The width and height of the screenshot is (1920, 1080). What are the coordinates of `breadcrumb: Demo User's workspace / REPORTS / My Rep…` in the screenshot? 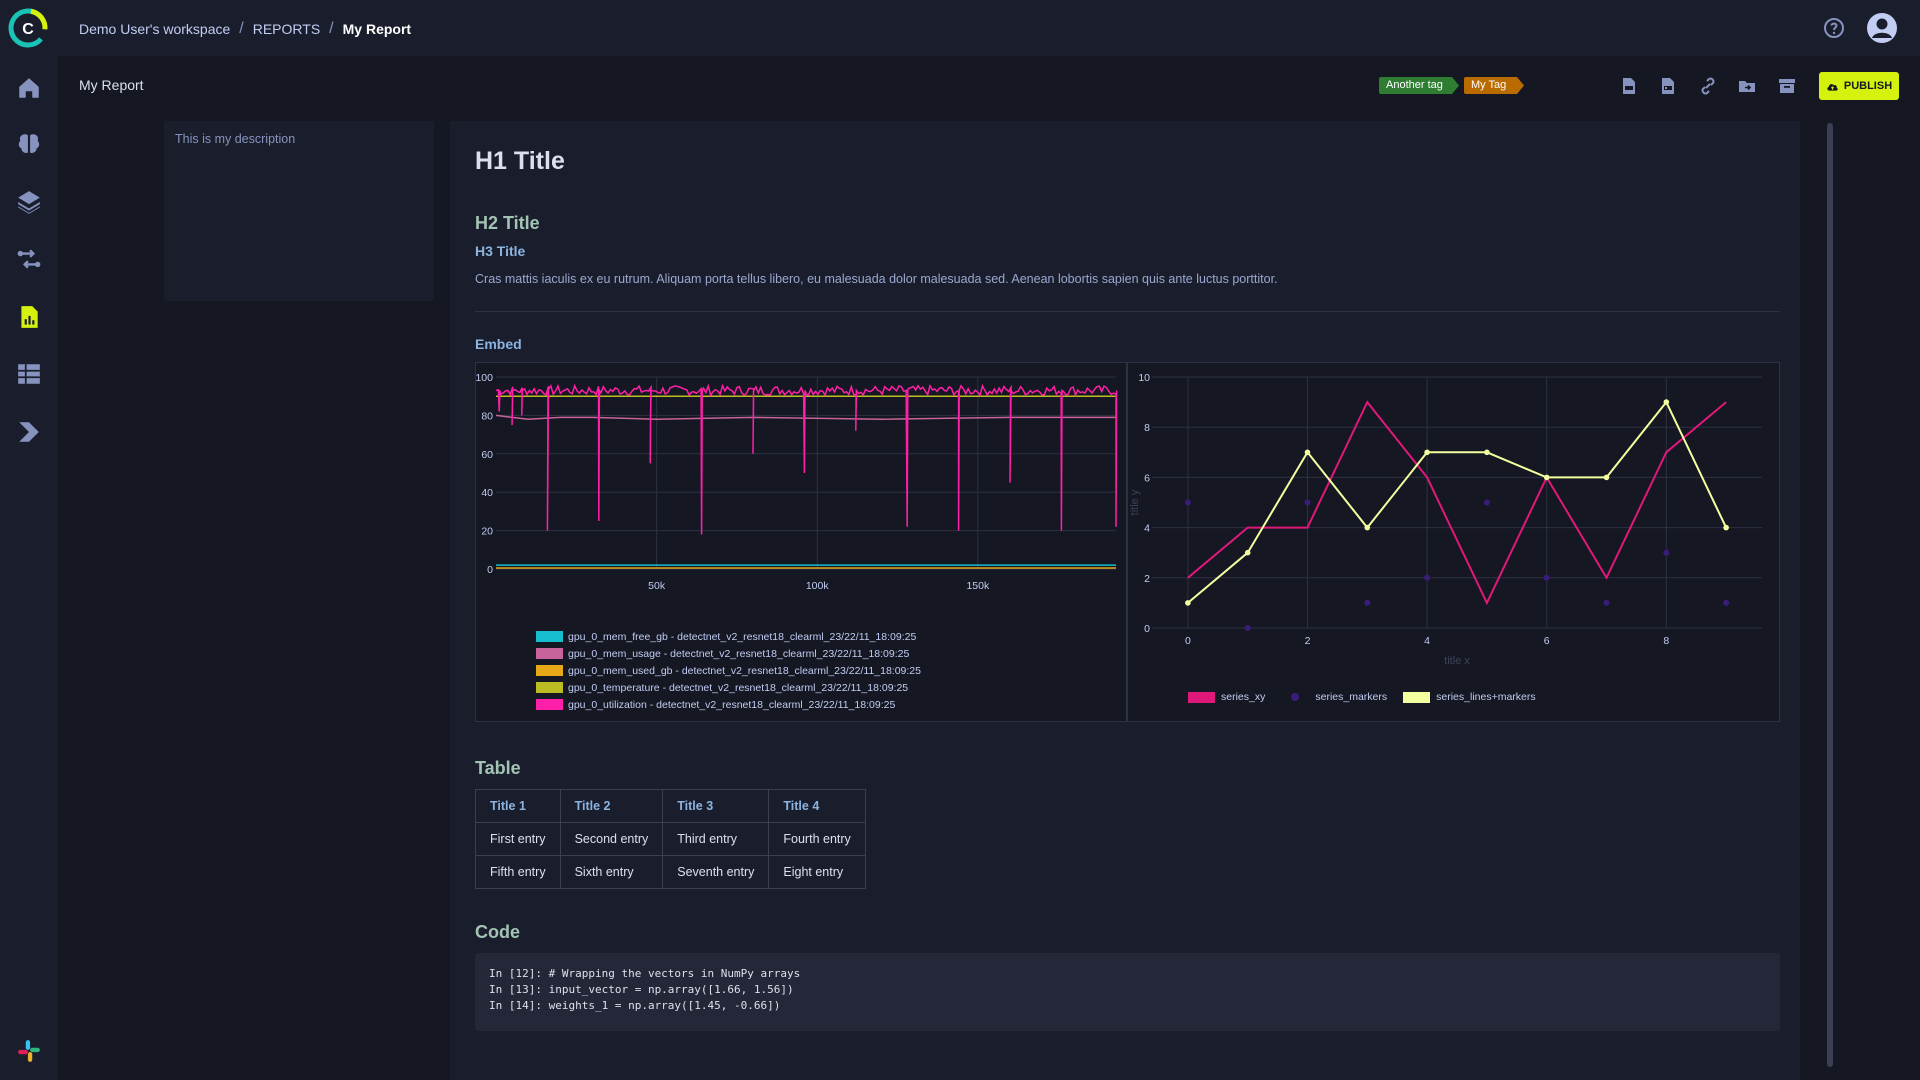 It's located at (245, 29).